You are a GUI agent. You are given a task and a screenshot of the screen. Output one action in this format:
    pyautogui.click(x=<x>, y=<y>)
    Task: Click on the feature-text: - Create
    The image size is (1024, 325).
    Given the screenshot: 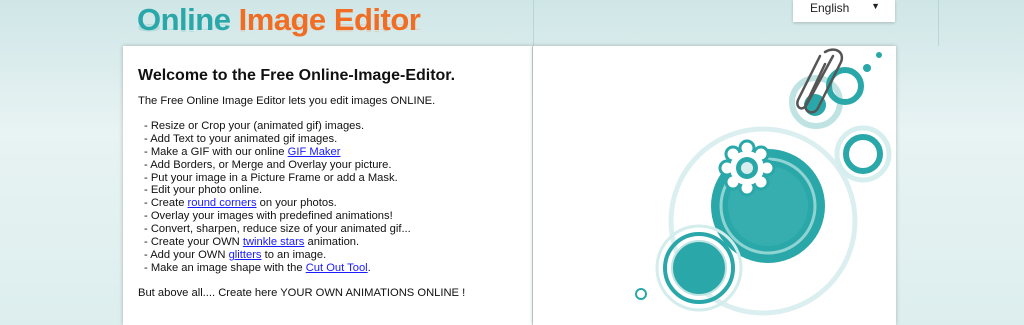 What is the action you would take?
    pyautogui.click(x=166, y=203)
    